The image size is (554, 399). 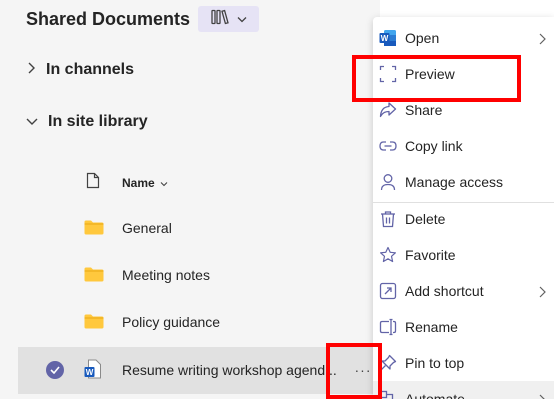 I want to click on menu-item-open: W Open, so click(x=463, y=38).